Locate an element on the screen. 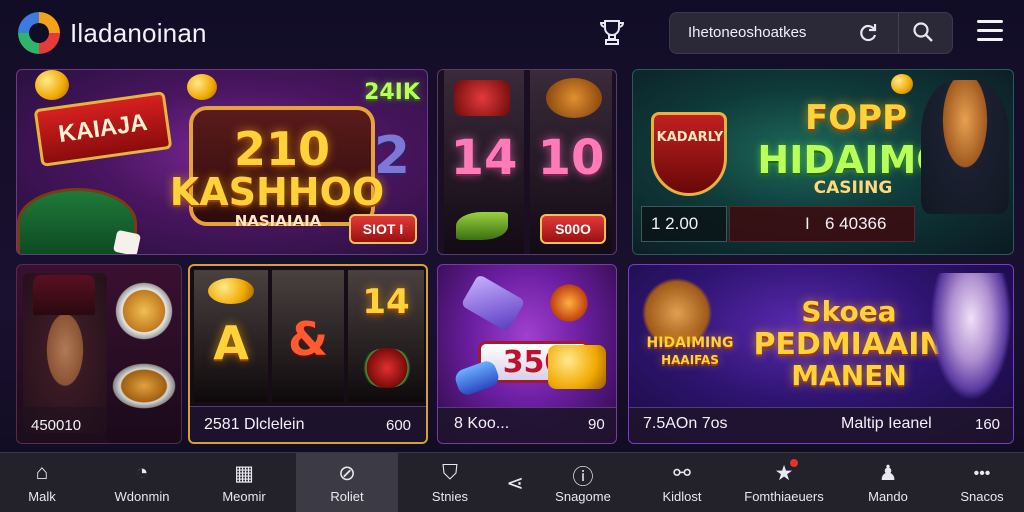 The width and height of the screenshot is (1024, 512). nav-item-roliet: ⊘ Roliet is located at coordinates (347, 482).